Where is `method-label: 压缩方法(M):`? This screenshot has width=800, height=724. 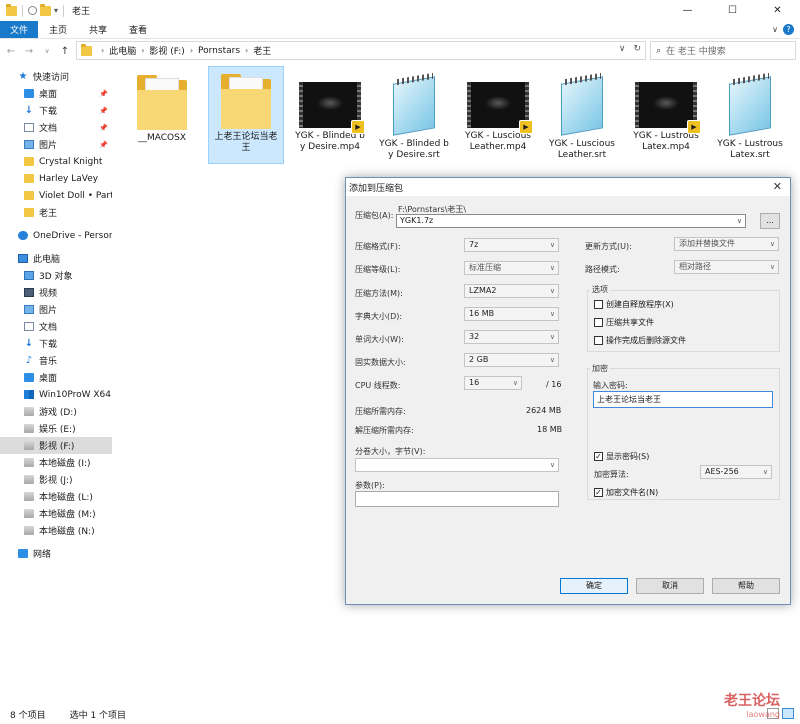 method-label: 压缩方法(M): is located at coordinates (379, 293).